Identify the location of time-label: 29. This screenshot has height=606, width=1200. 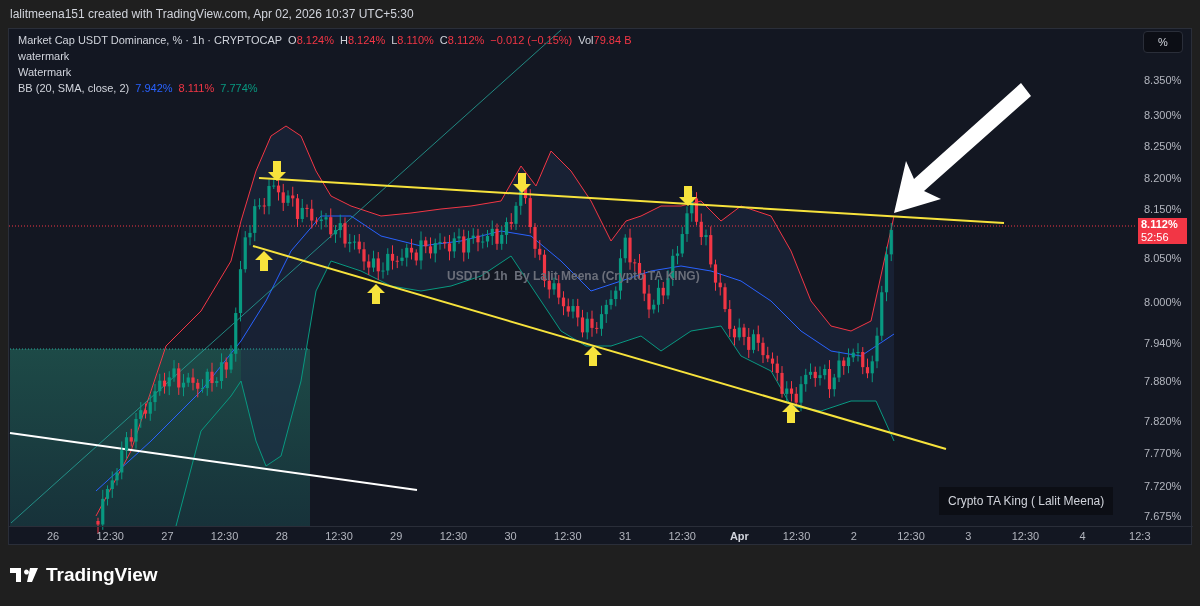
(396, 536).